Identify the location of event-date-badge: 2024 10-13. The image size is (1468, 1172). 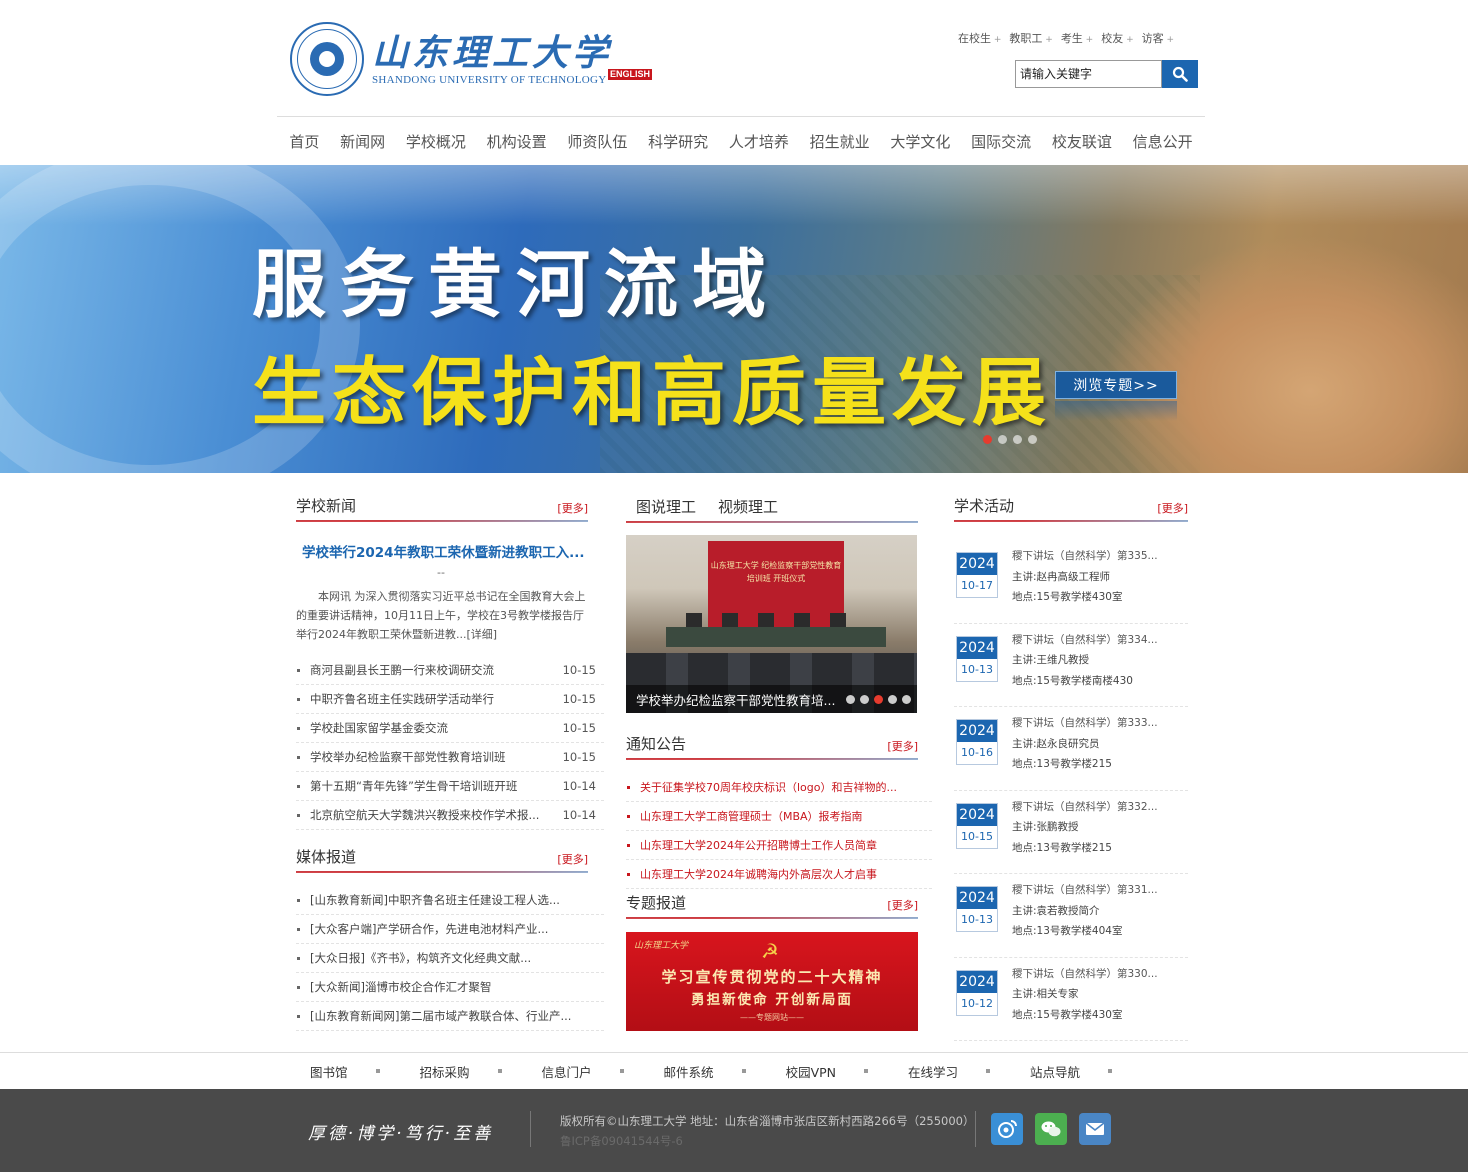
(977, 658).